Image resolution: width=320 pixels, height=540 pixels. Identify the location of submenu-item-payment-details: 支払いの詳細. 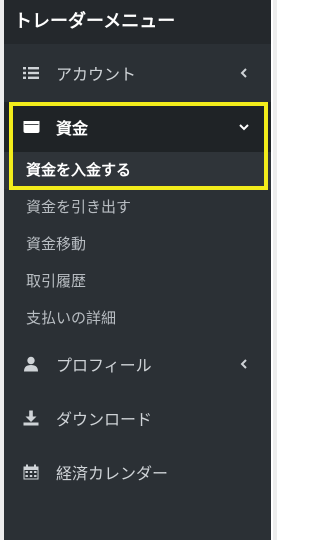
(137, 318).